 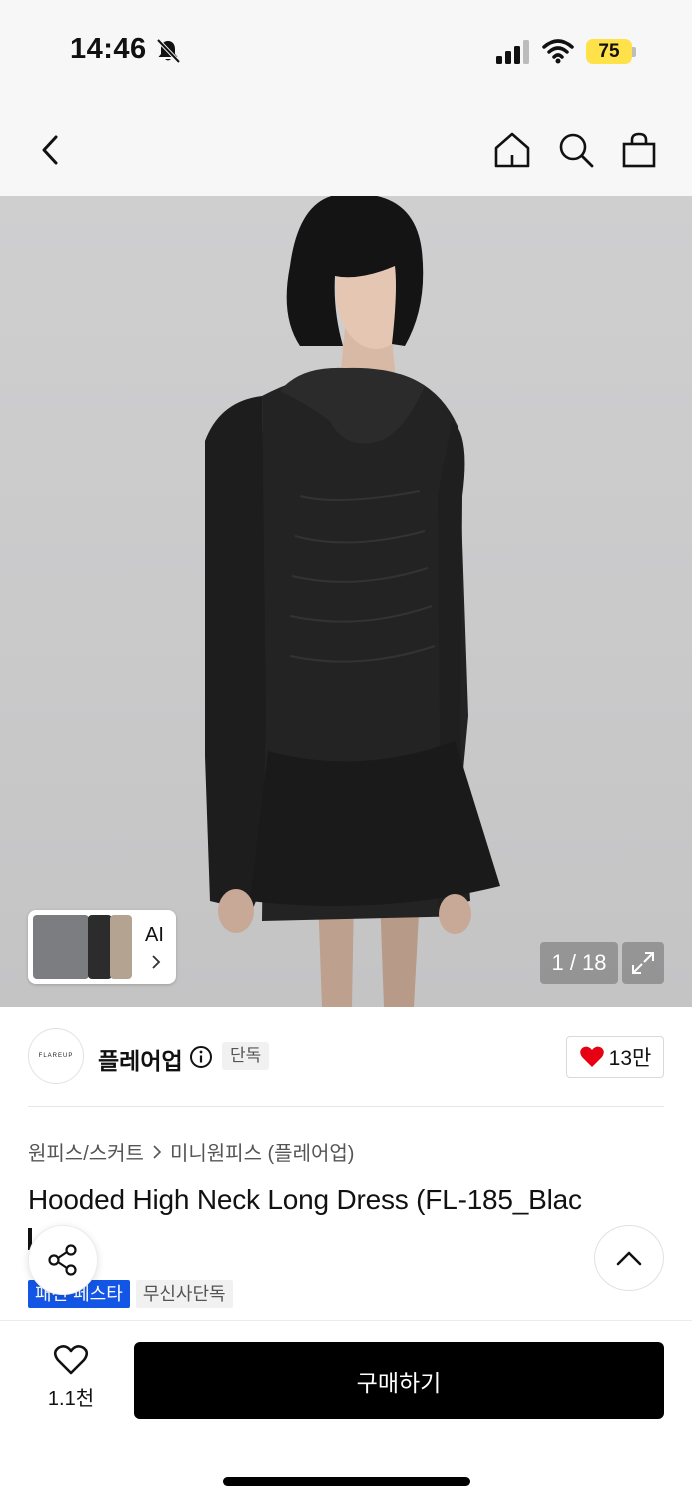 I want to click on info-icon, so click(x=201, y=1057).